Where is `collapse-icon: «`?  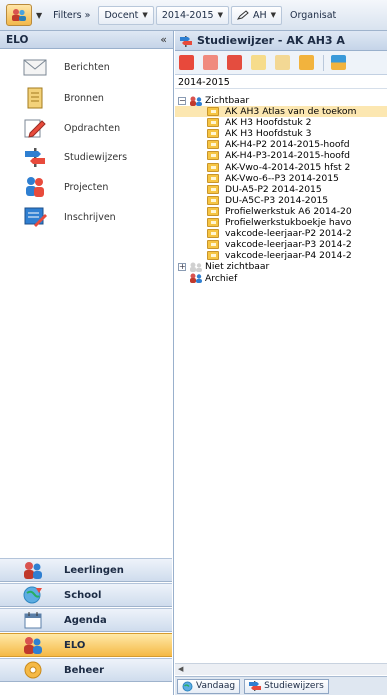 collapse-icon: « is located at coordinates (163, 39).